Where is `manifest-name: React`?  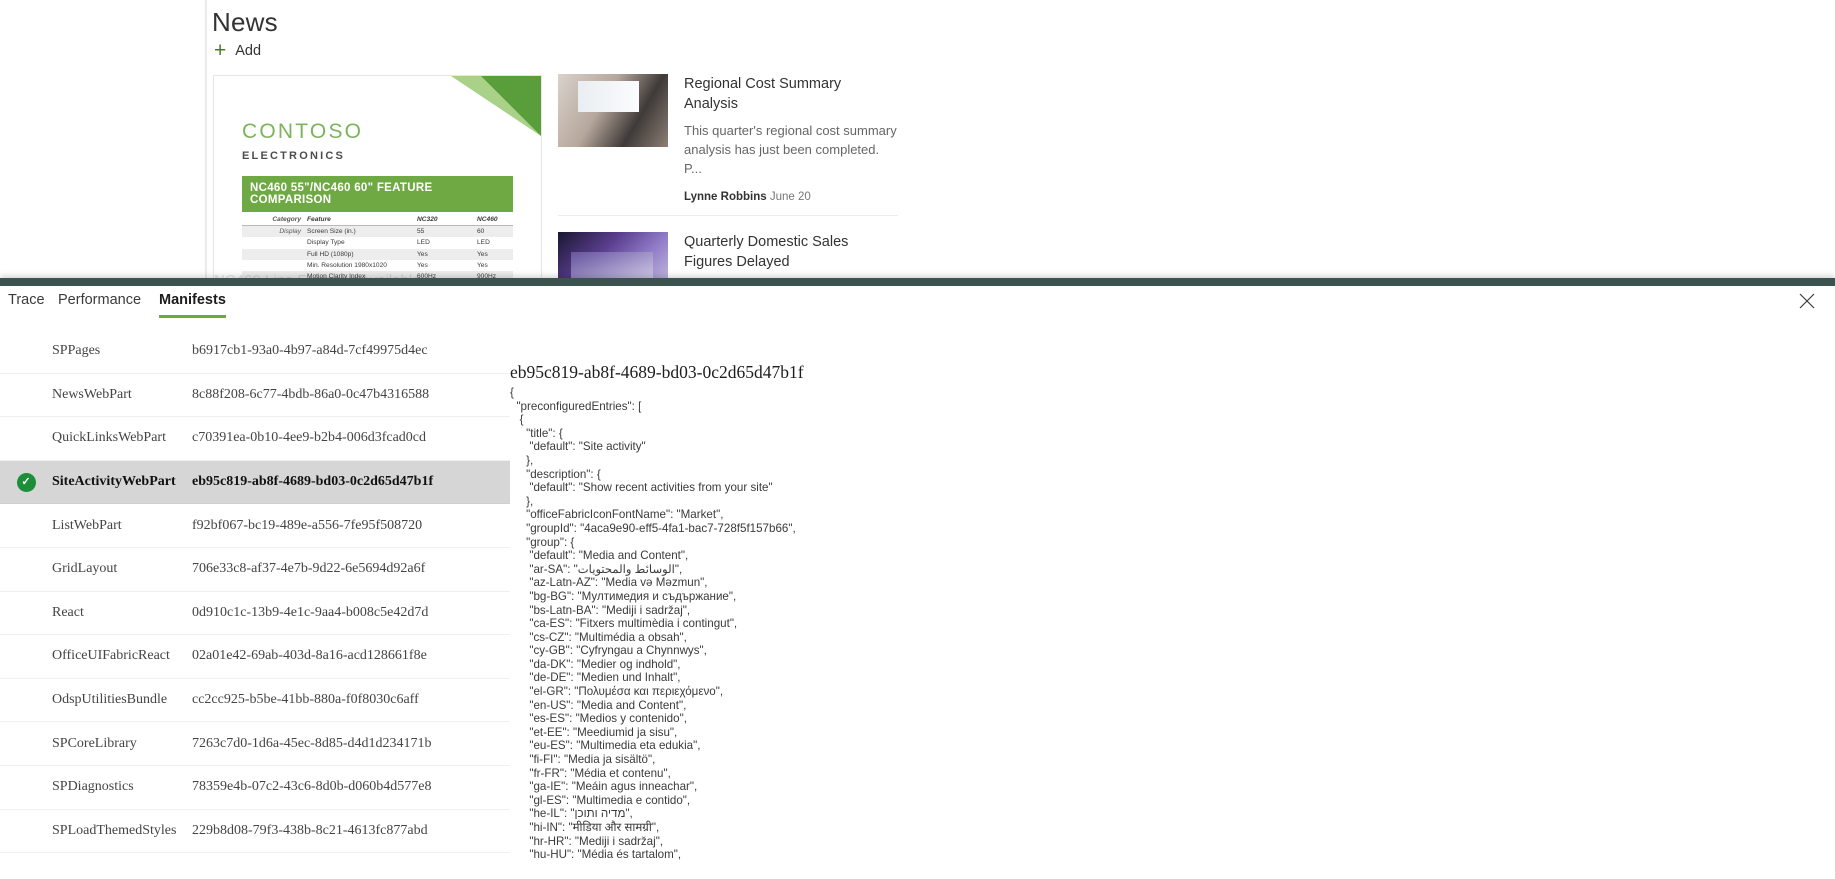 manifest-name: React is located at coordinates (68, 612).